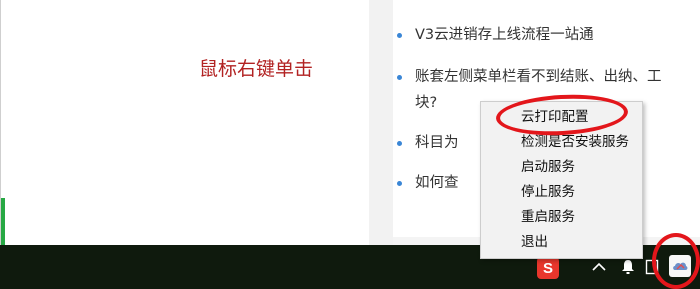 Image resolution: width=700 pixels, height=289 pixels. I want to click on article-link-continued: 块?, so click(426, 103).